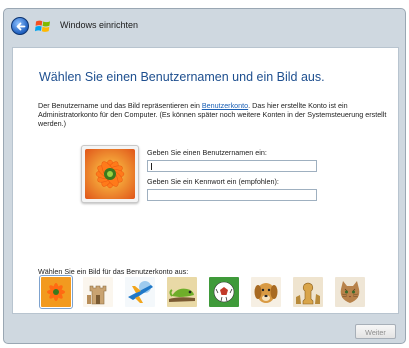  Describe the element at coordinates (151, 166) in the screenshot. I see `text-caret` at that location.